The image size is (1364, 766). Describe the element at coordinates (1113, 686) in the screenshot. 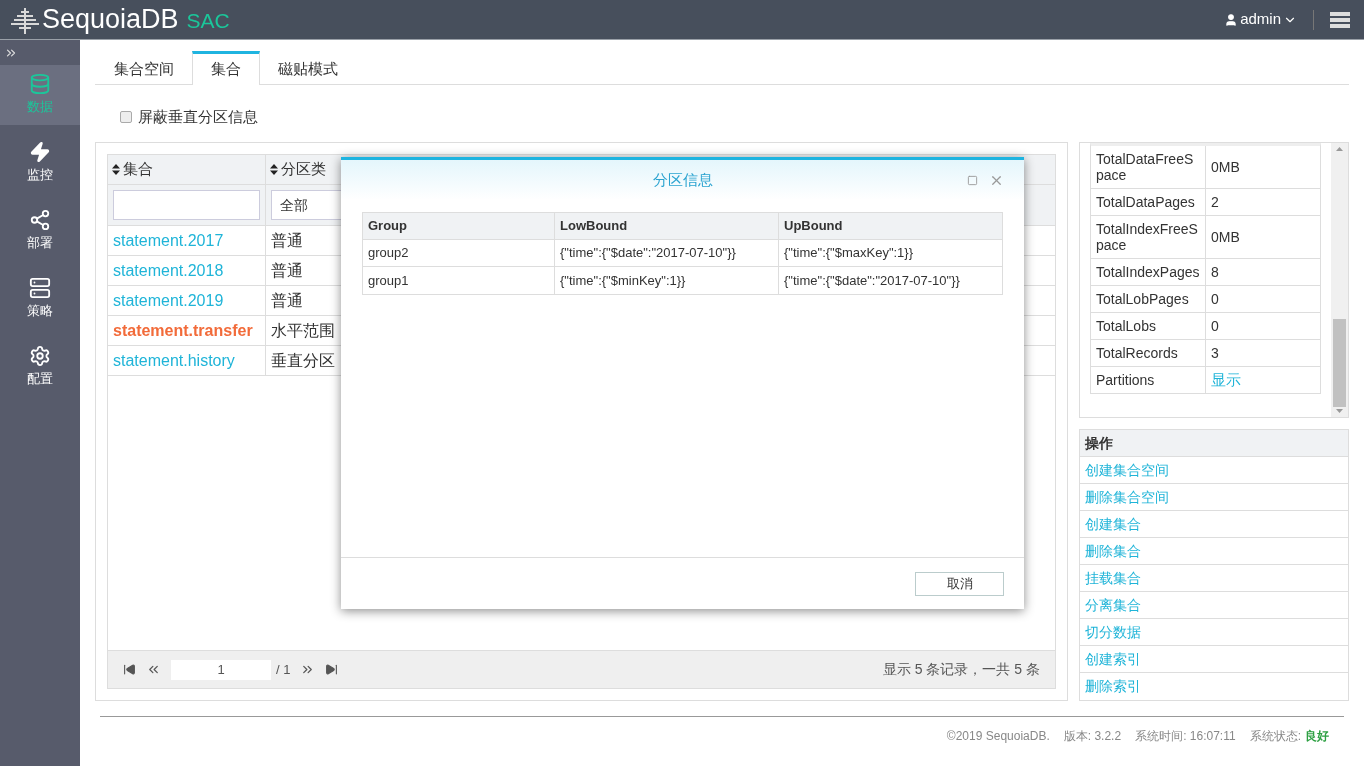

I see `operation-link: 删除索引` at that location.